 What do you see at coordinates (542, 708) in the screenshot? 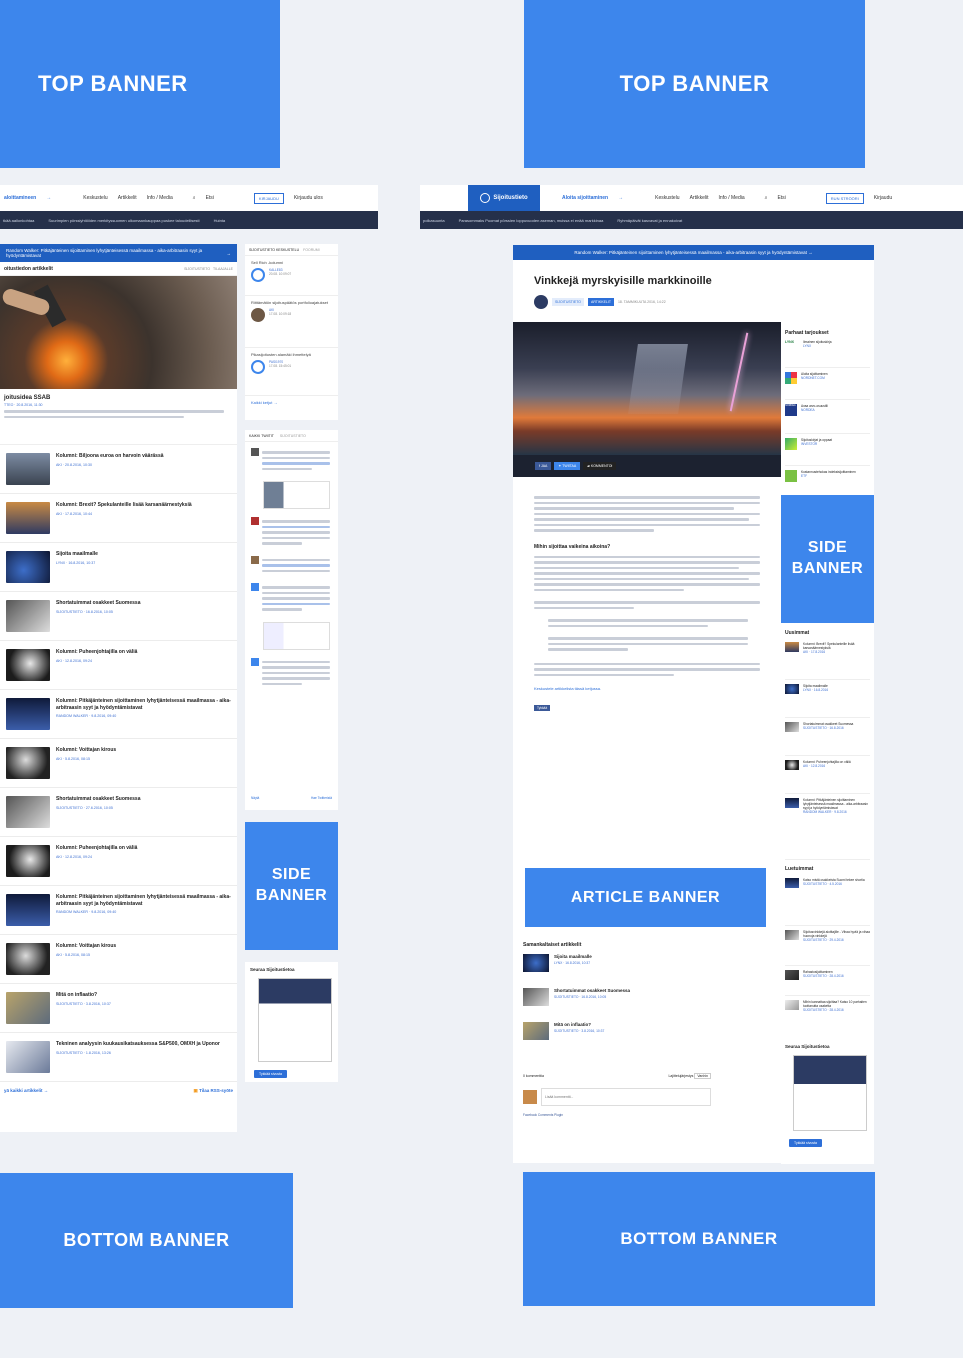
I see `article-like-button: Tykkää` at bounding box center [542, 708].